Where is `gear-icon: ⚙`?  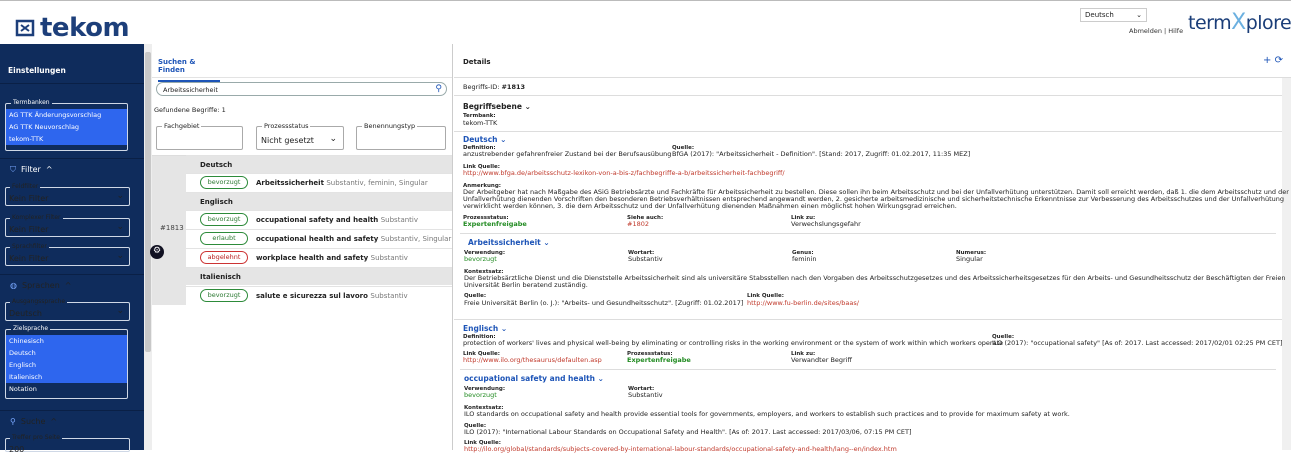
gear-icon: ⚙ is located at coordinates (157, 252).